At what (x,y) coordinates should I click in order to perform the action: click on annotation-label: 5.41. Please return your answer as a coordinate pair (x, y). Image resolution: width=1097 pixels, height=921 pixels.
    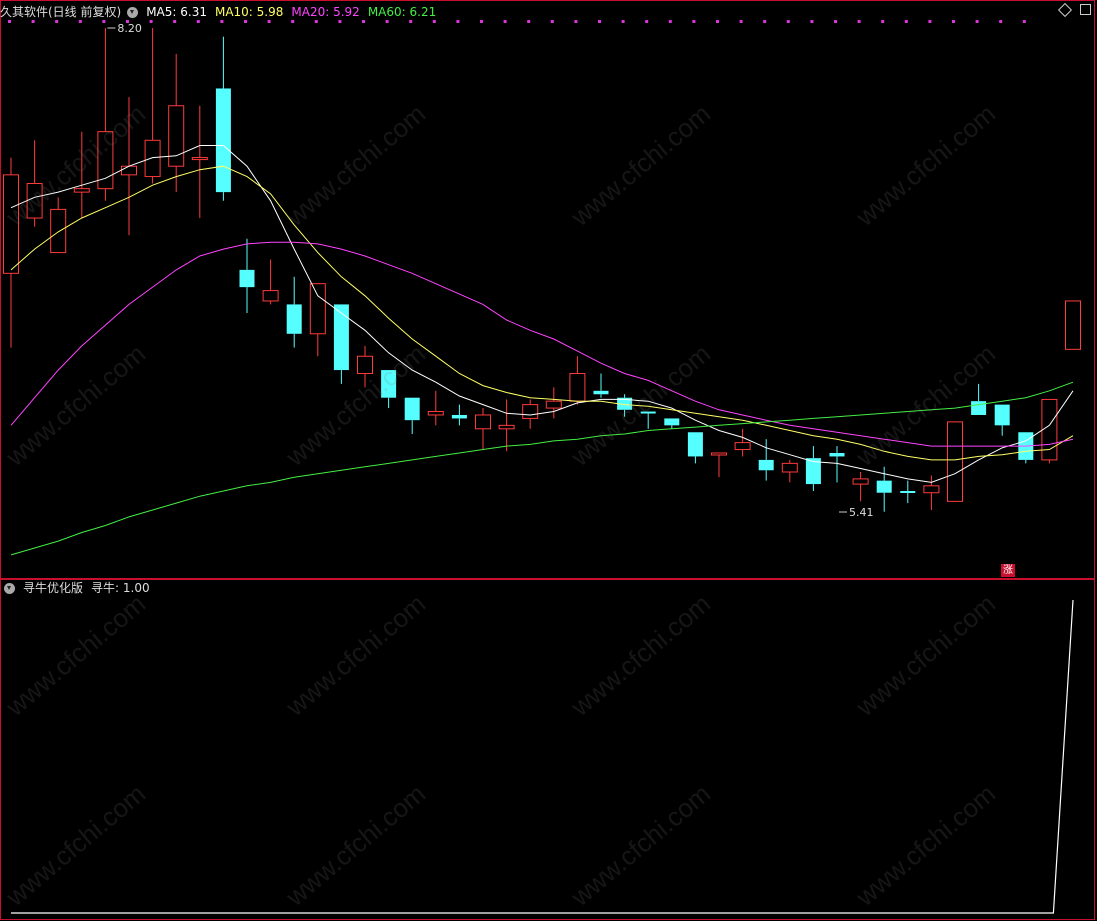
    Looking at the image, I should click on (861, 512).